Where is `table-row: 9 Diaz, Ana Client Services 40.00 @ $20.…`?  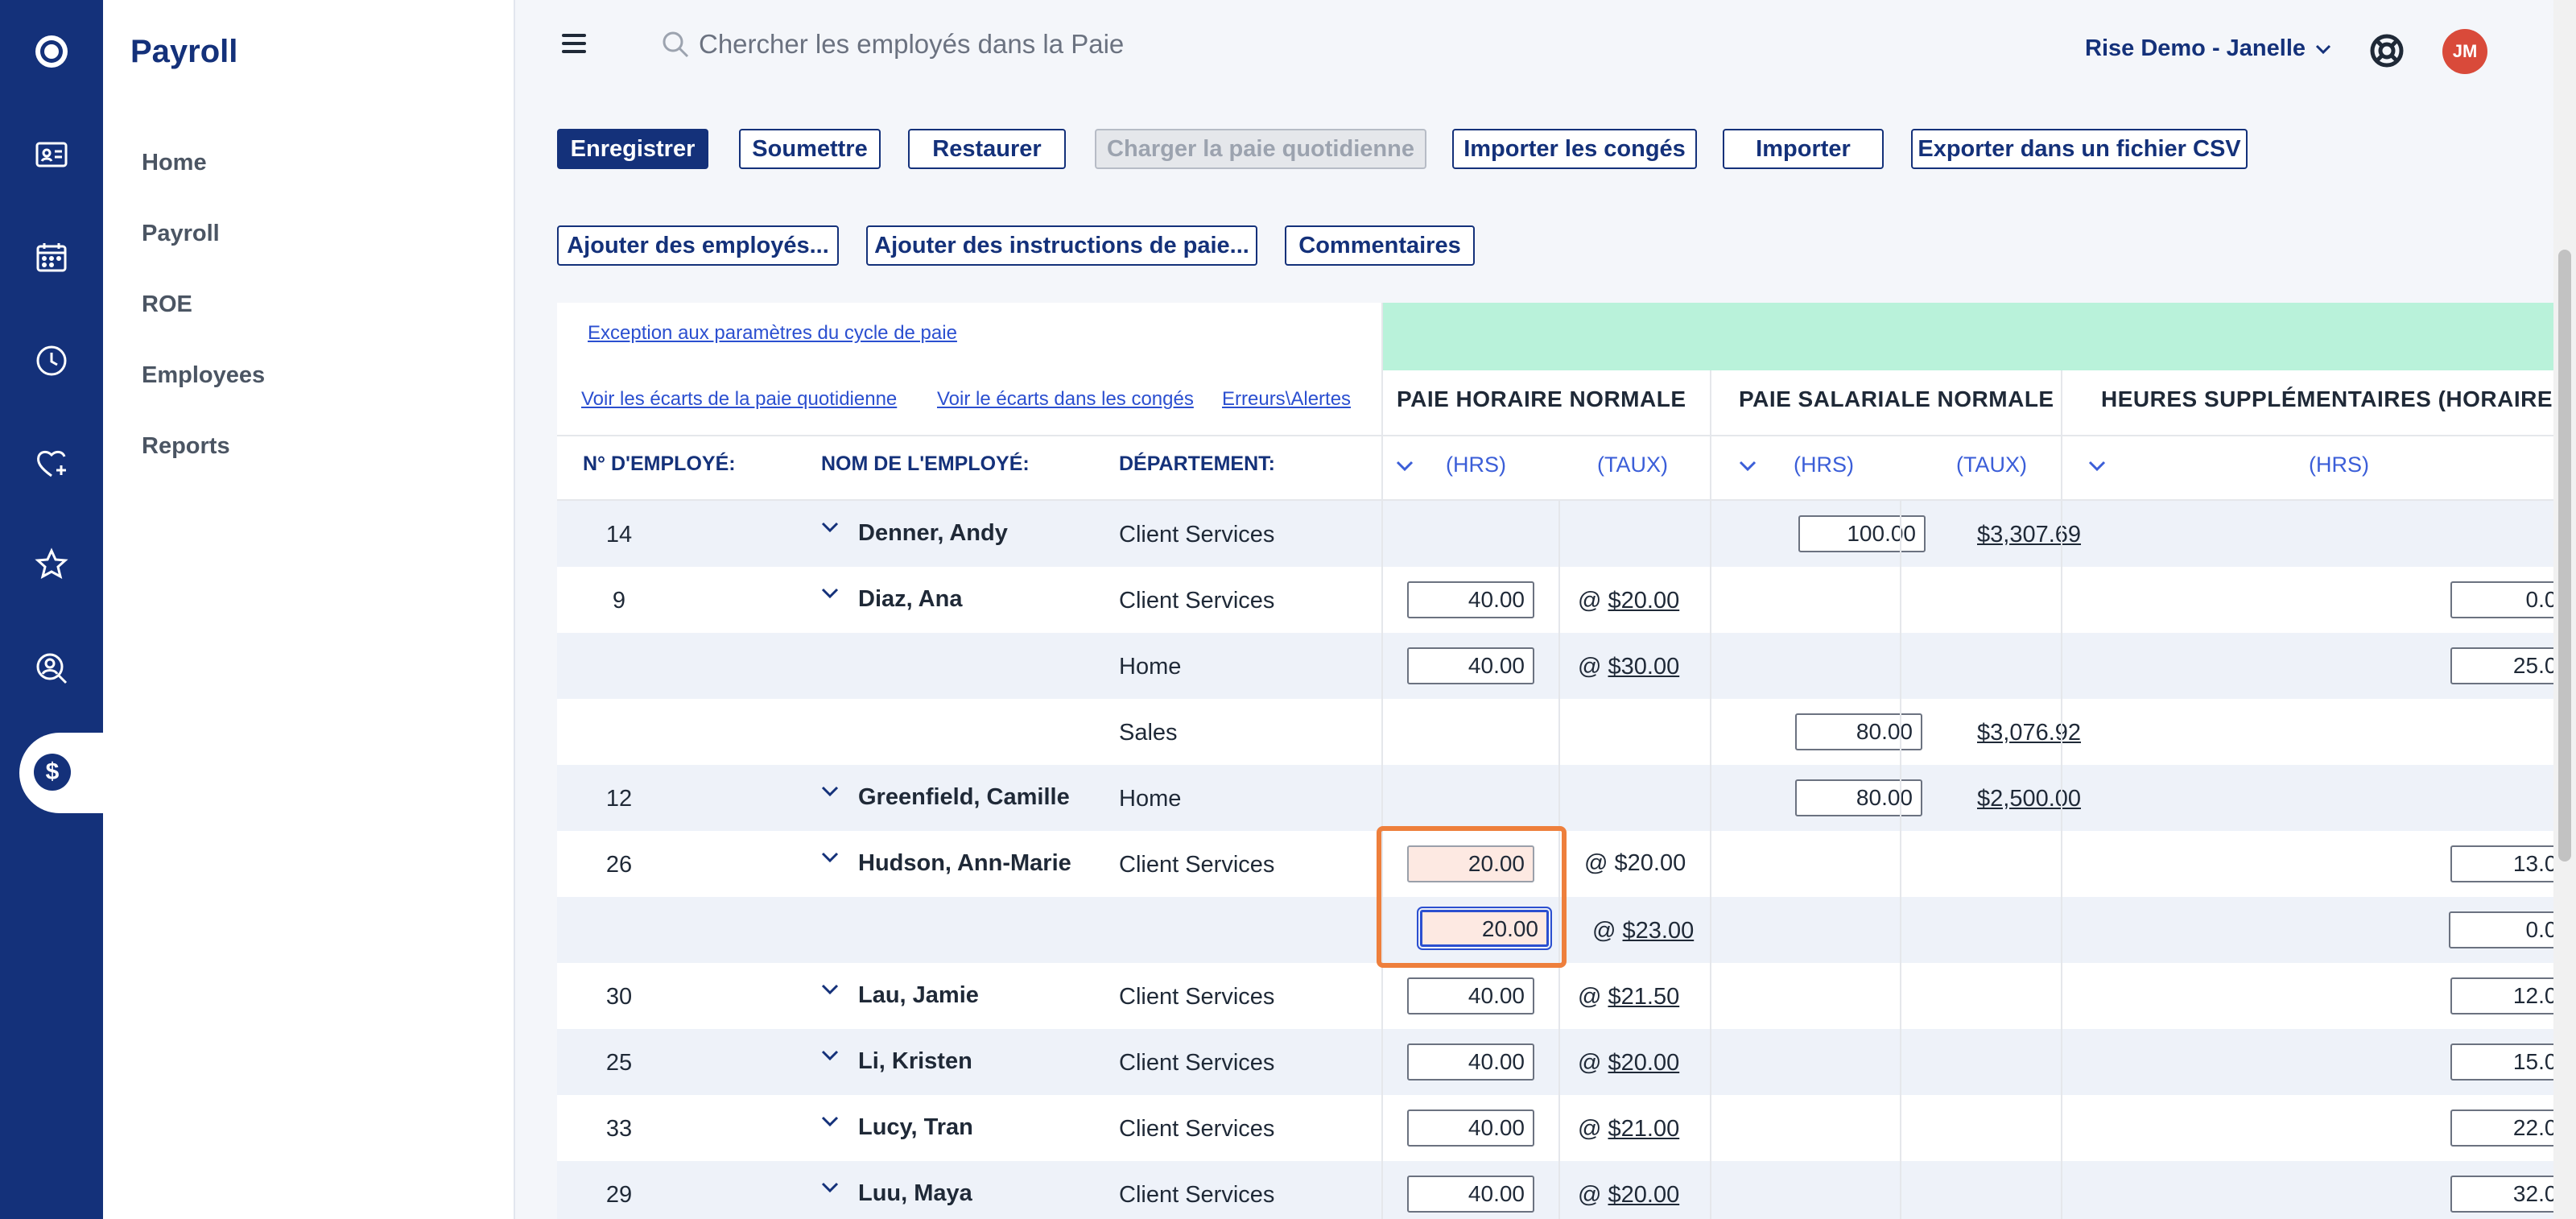 table-row: 9 Diaz, Ana Client Services 40.00 @ $20.… is located at coordinates (1566, 600).